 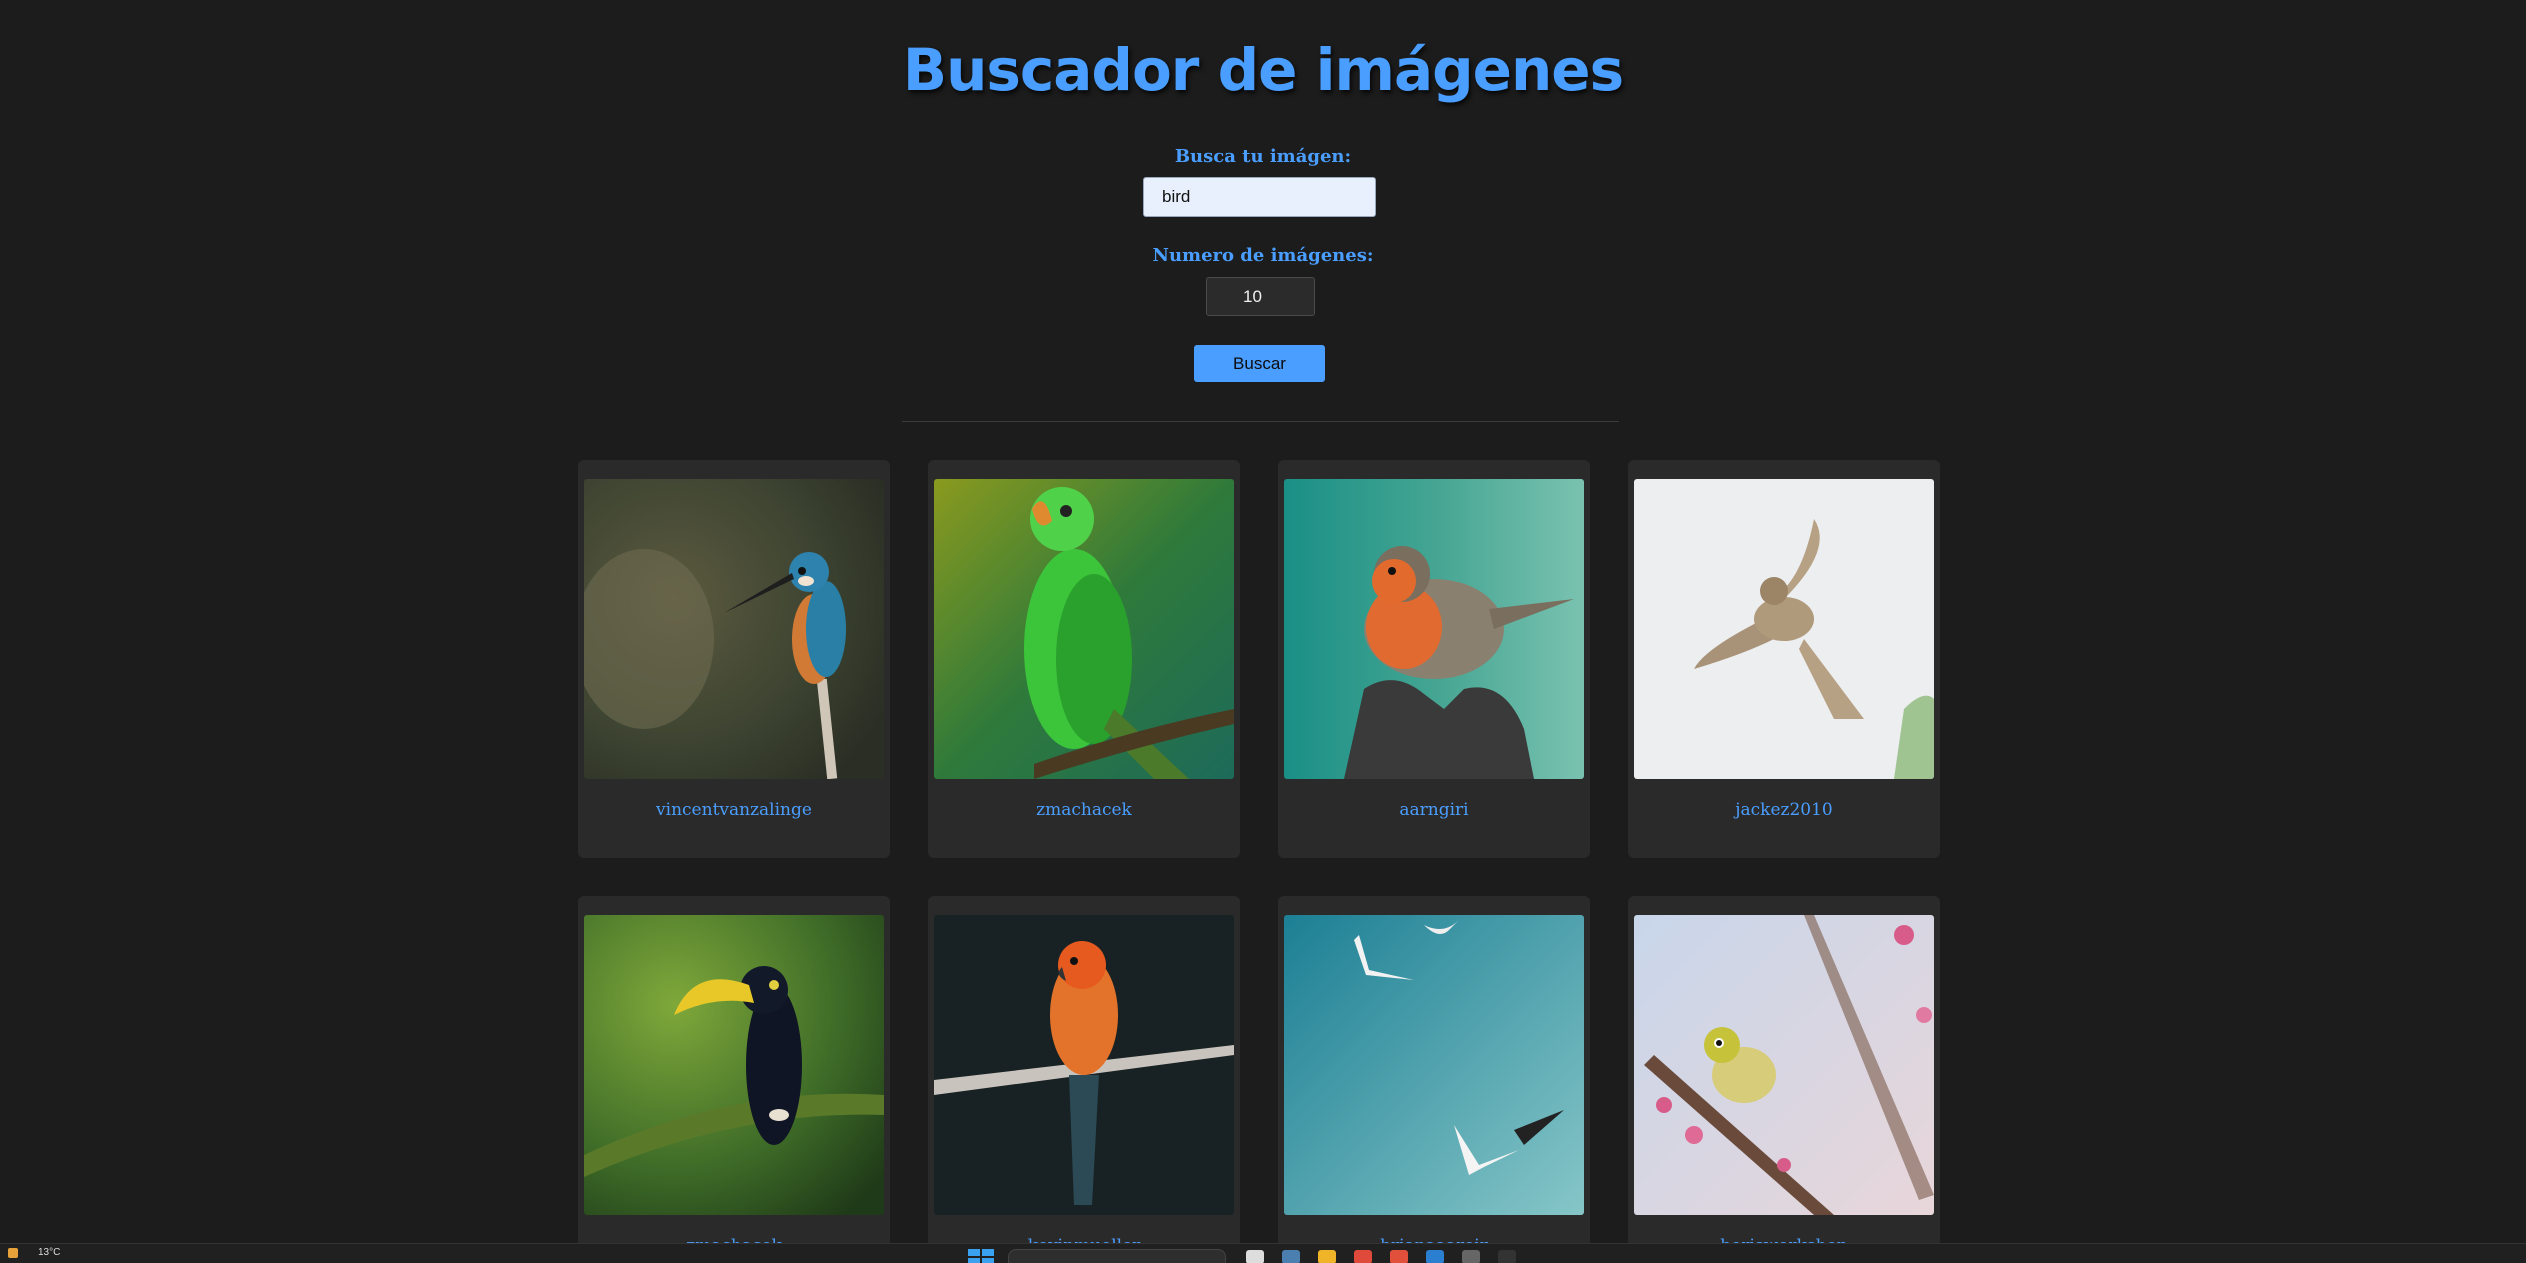 I want to click on os-taskbar: 13°C, so click(x=1263, y=1253).